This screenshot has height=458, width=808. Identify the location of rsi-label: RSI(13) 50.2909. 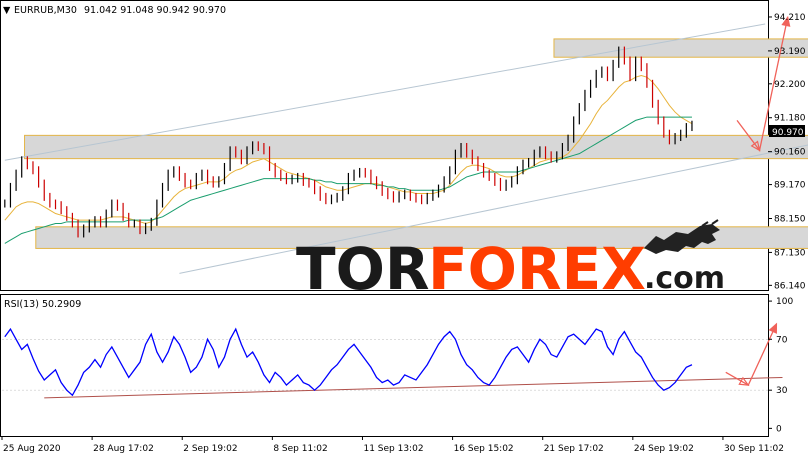
(42, 304).